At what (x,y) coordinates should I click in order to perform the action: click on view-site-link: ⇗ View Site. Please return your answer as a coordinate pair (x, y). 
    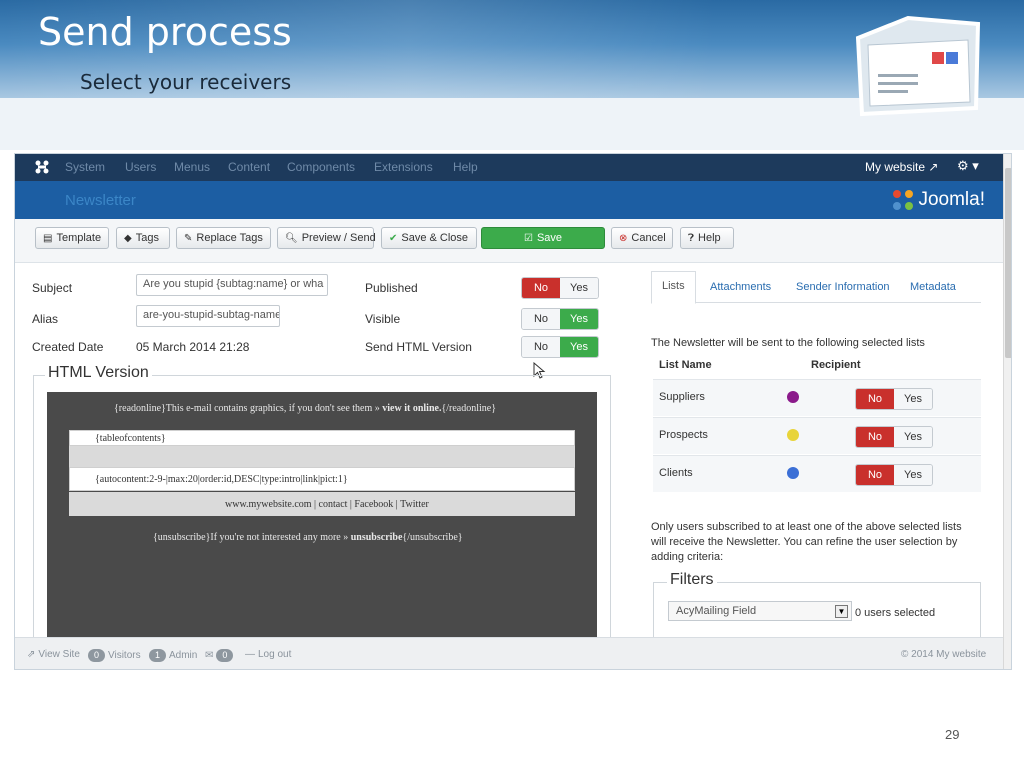
    Looking at the image, I should click on (53, 654).